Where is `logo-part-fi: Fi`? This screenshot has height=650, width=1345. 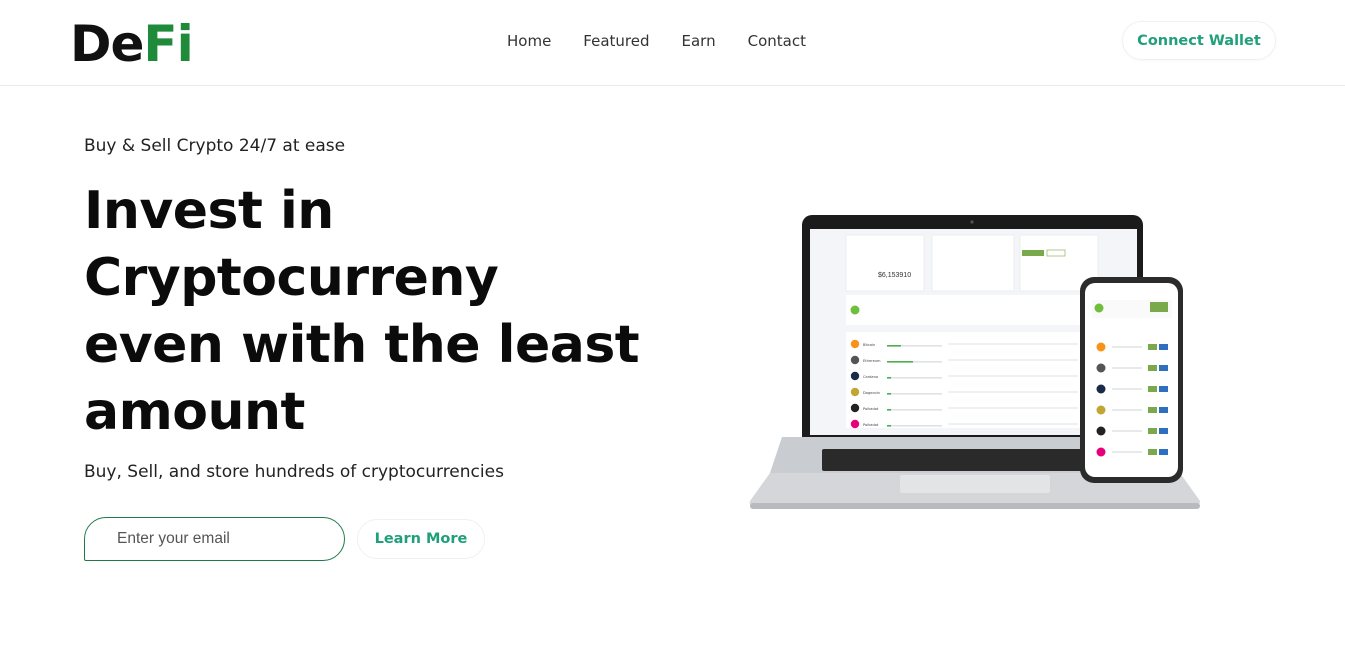
logo-part-fi: Fi is located at coordinates (168, 44).